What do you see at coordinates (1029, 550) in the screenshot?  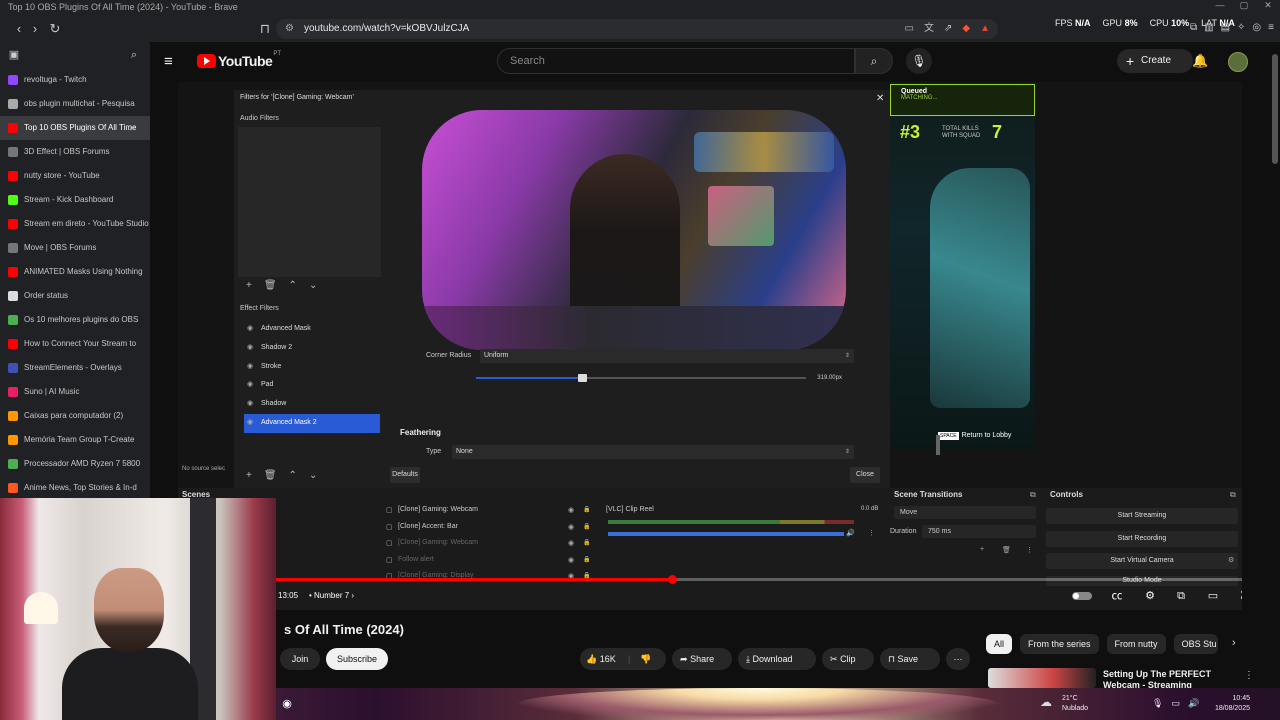 I see `transition-menu-icon: ⋮` at bounding box center [1029, 550].